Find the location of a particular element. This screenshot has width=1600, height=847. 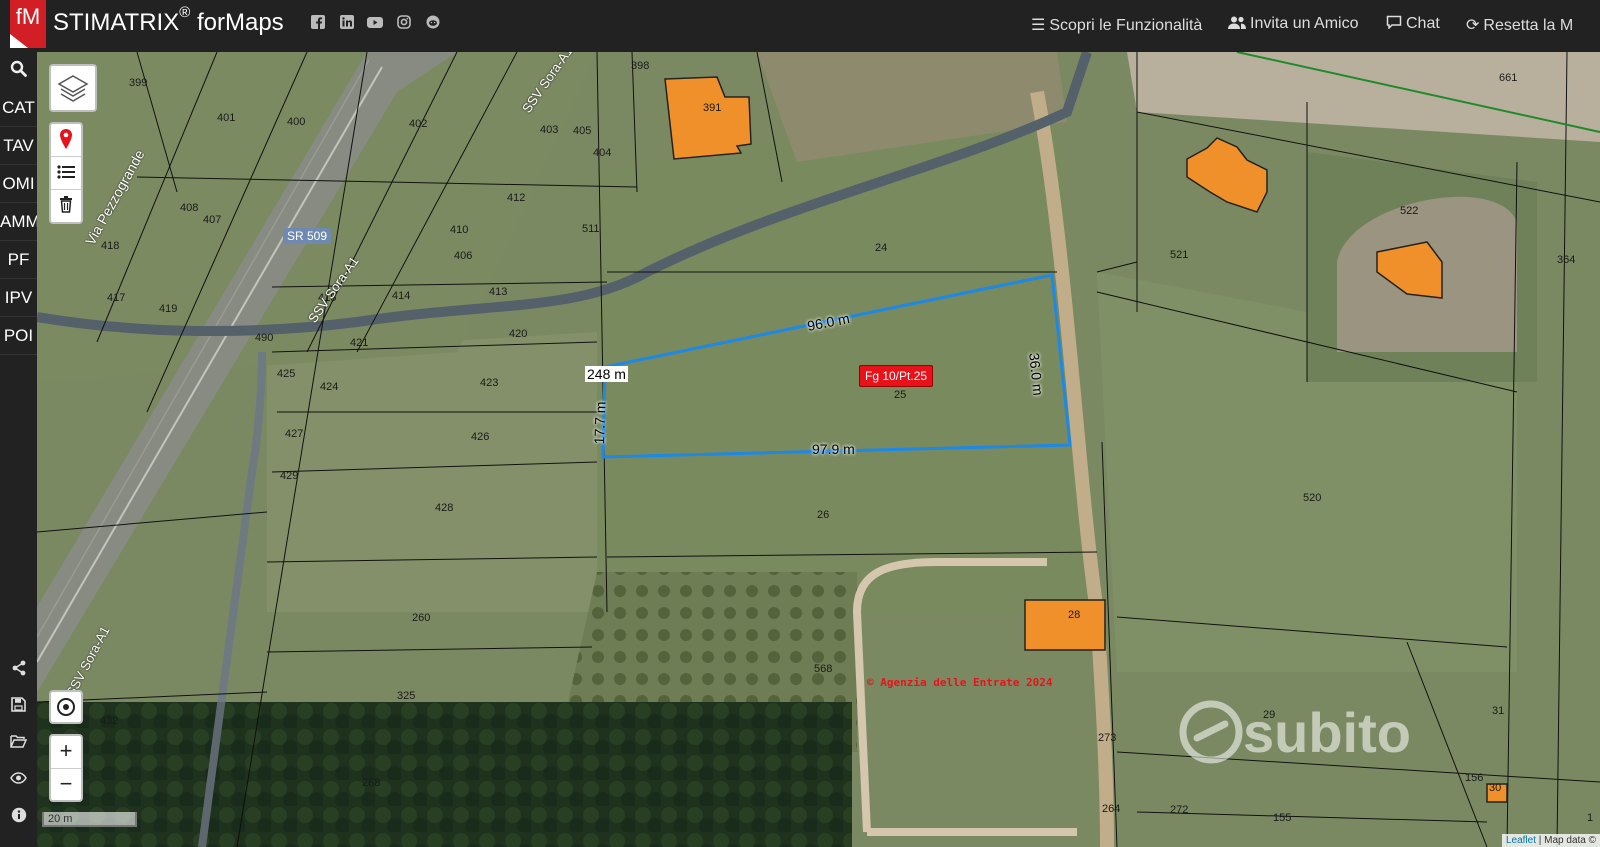

parcel-number: 522 is located at coordinates (1409, 211).